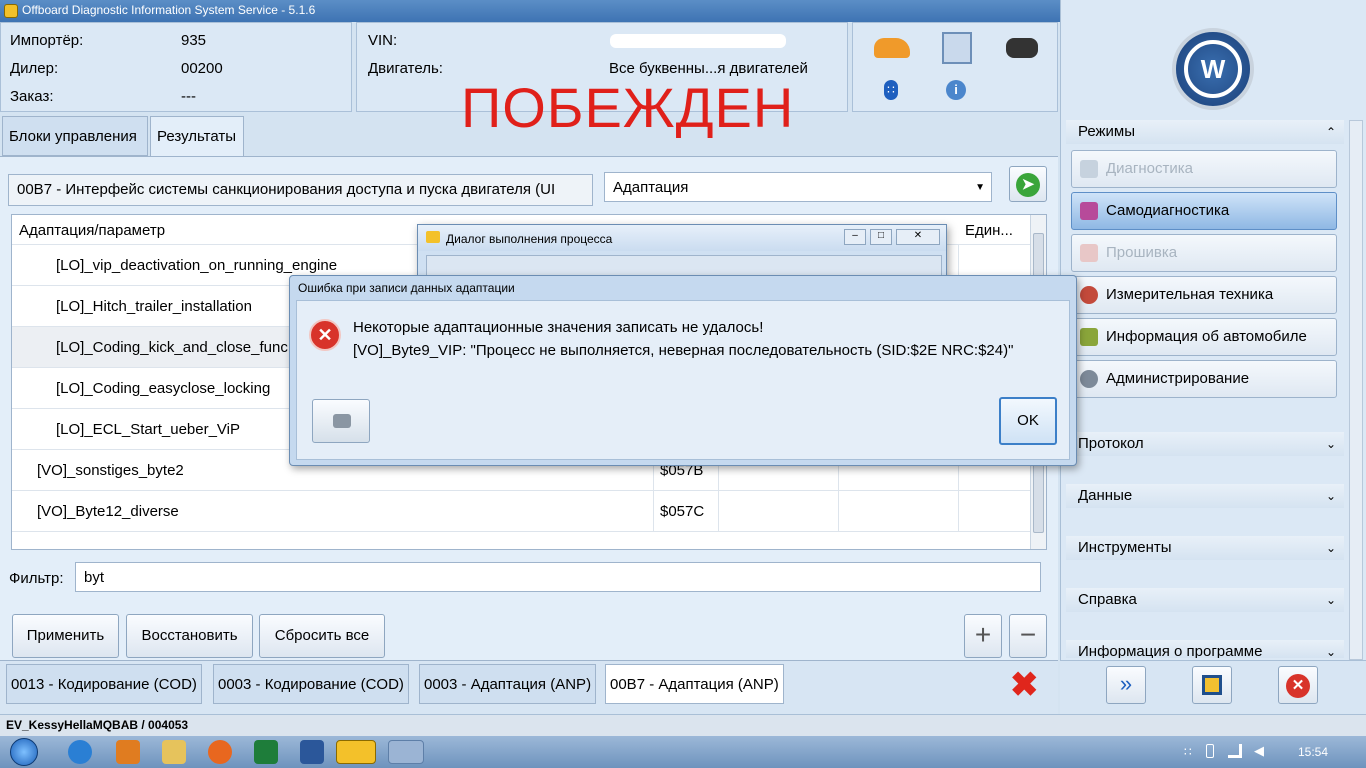  What do you see at coordinates (918, 237) in the screenshot?
I see `close-button: ✕` at bounding box center [918, 237].